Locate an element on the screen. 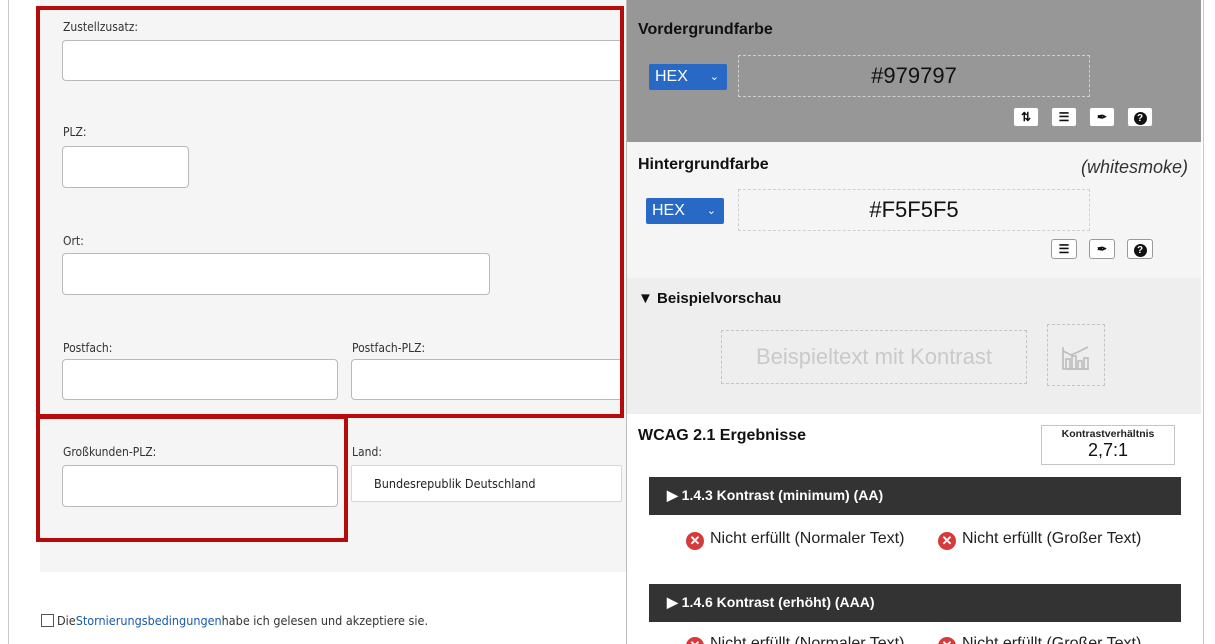 The height and width of the screenshot is (644, 1215). criterion-1-4-6-large-result: ✕ Nicht erfüllt (Großer Text) is located at coordinates (1063, 639).